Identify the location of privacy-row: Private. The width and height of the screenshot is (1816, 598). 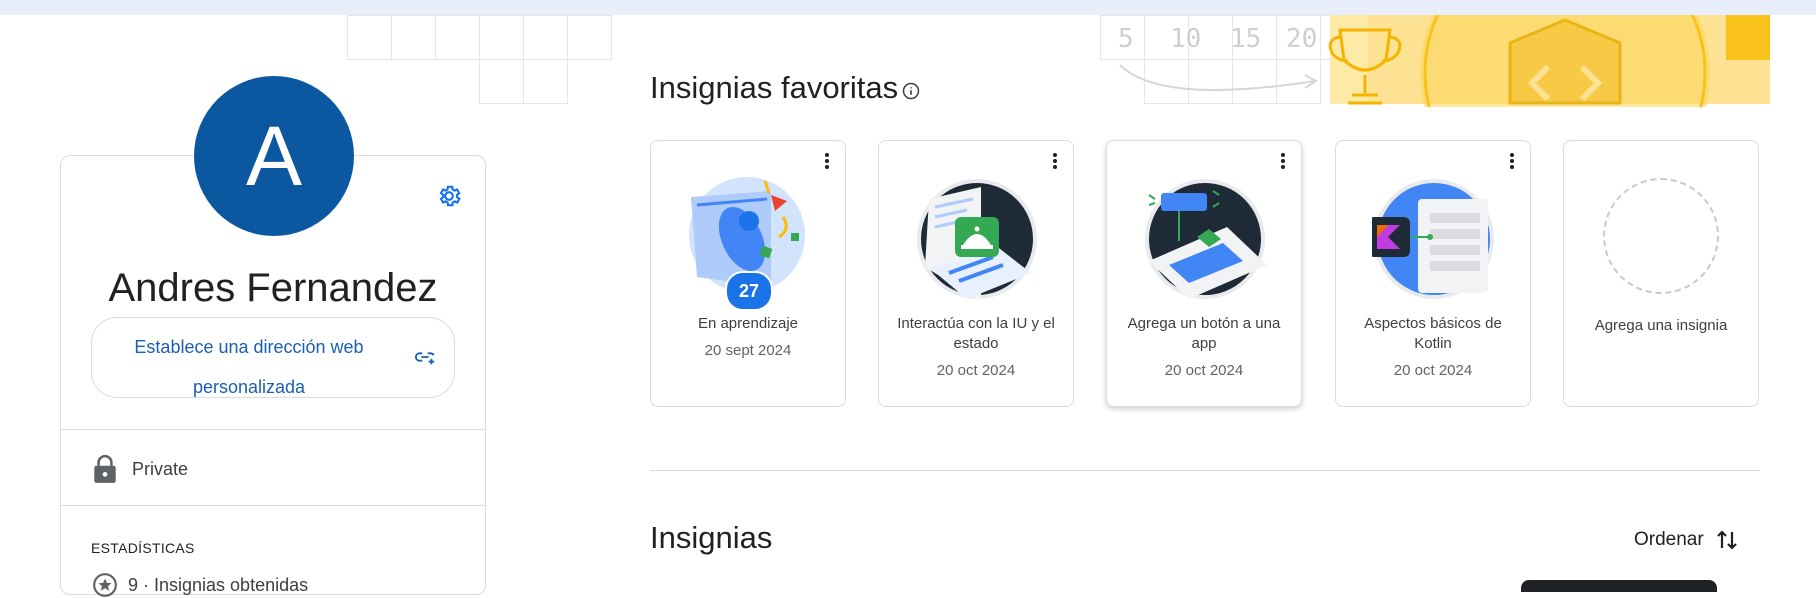
(140, 469).